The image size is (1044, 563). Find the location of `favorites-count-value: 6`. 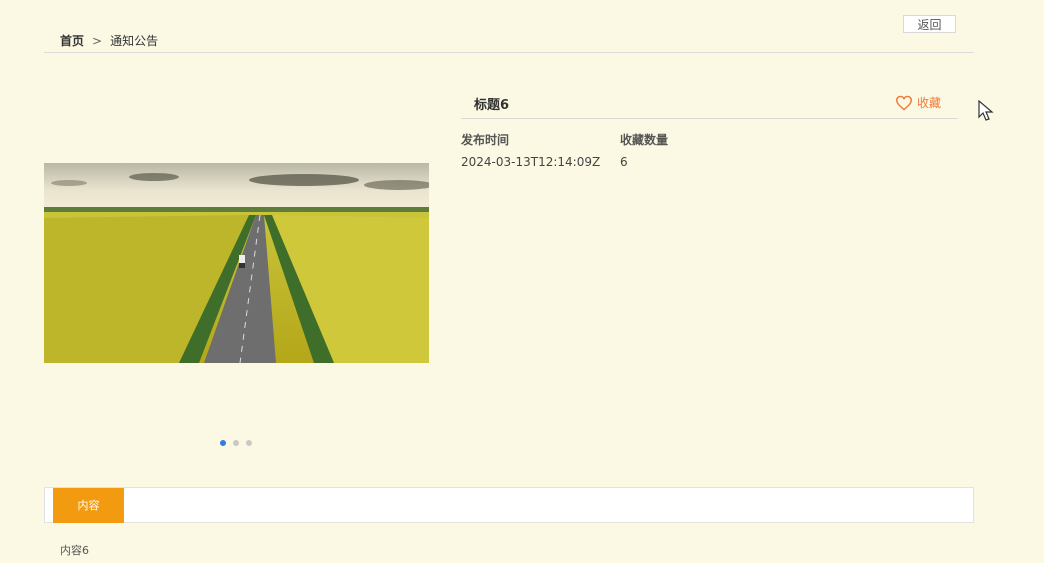

favorites-count-value: 6 is located at coordinates (624, 162).